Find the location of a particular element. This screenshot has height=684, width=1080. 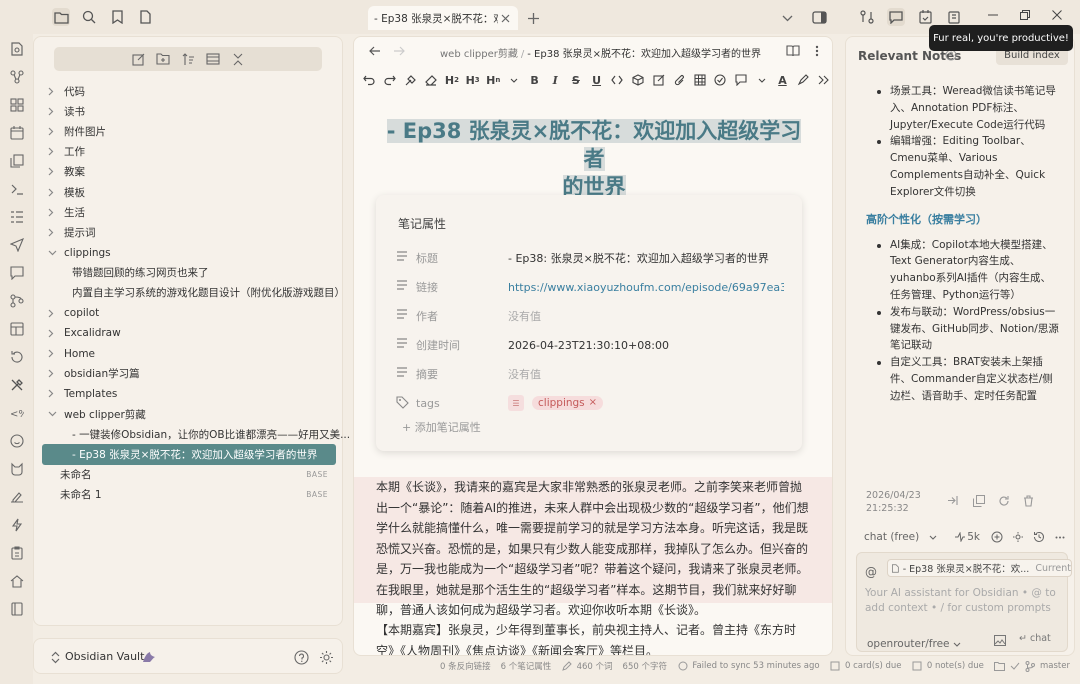

git-branch-icon is located at coordinates (1030, 666).